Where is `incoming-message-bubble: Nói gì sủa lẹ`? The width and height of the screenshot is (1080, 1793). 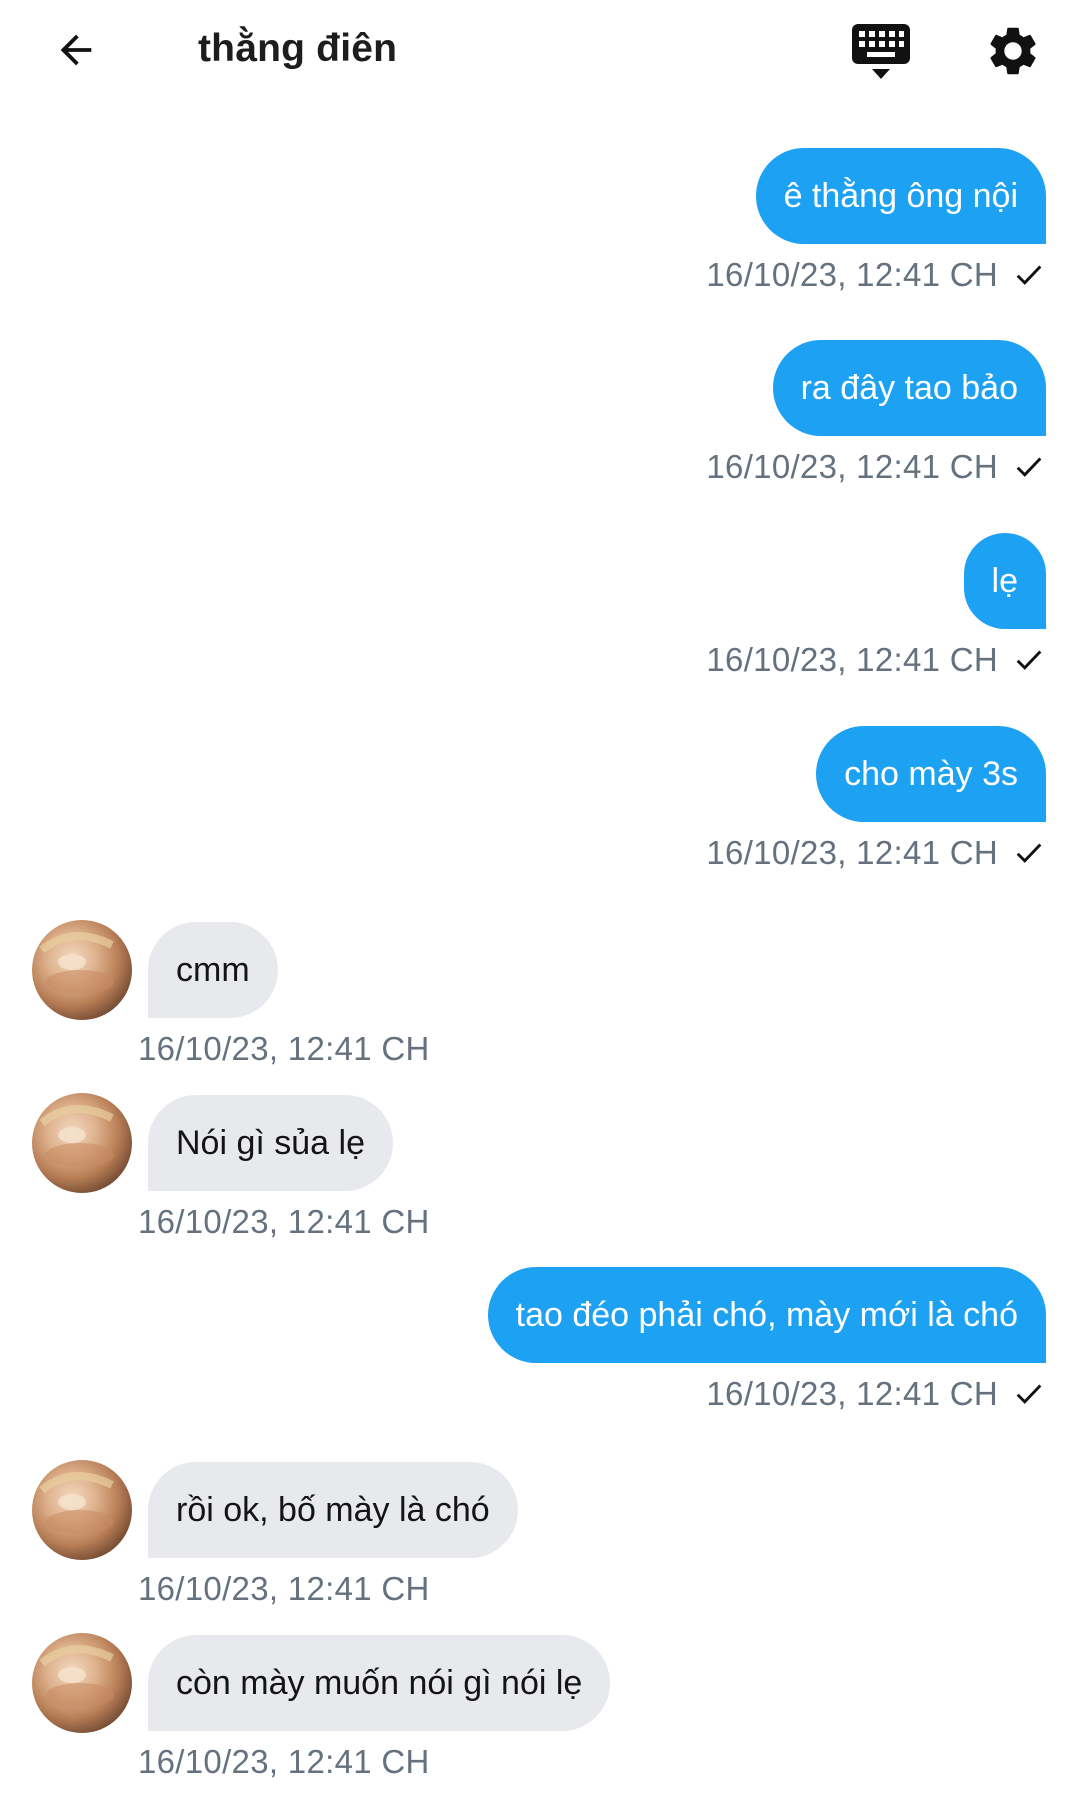 incoming-message-bubble: Nói gì sủa lẹ is located at coordinates (270, 1143).